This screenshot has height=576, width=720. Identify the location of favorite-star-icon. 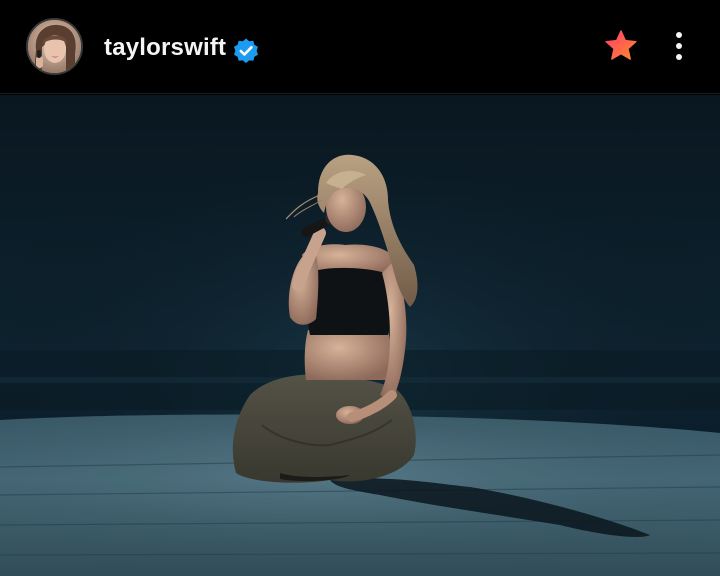
(621, 46).